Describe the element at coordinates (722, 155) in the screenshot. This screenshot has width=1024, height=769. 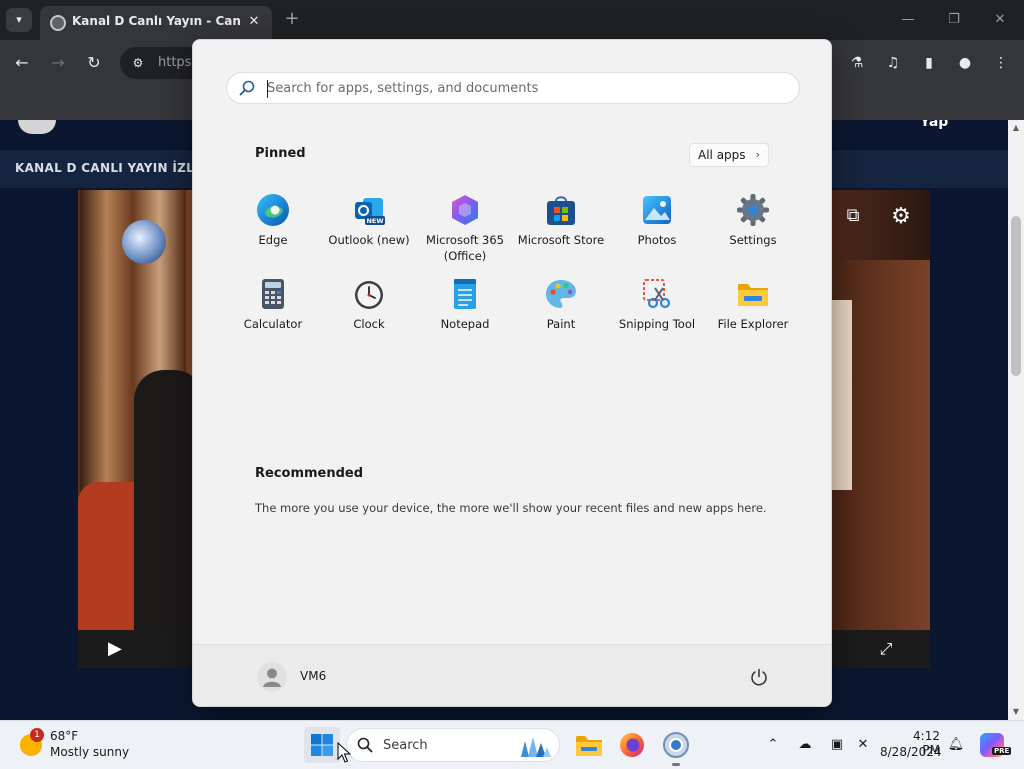
I see `all-apps-label: All apps` at that location.